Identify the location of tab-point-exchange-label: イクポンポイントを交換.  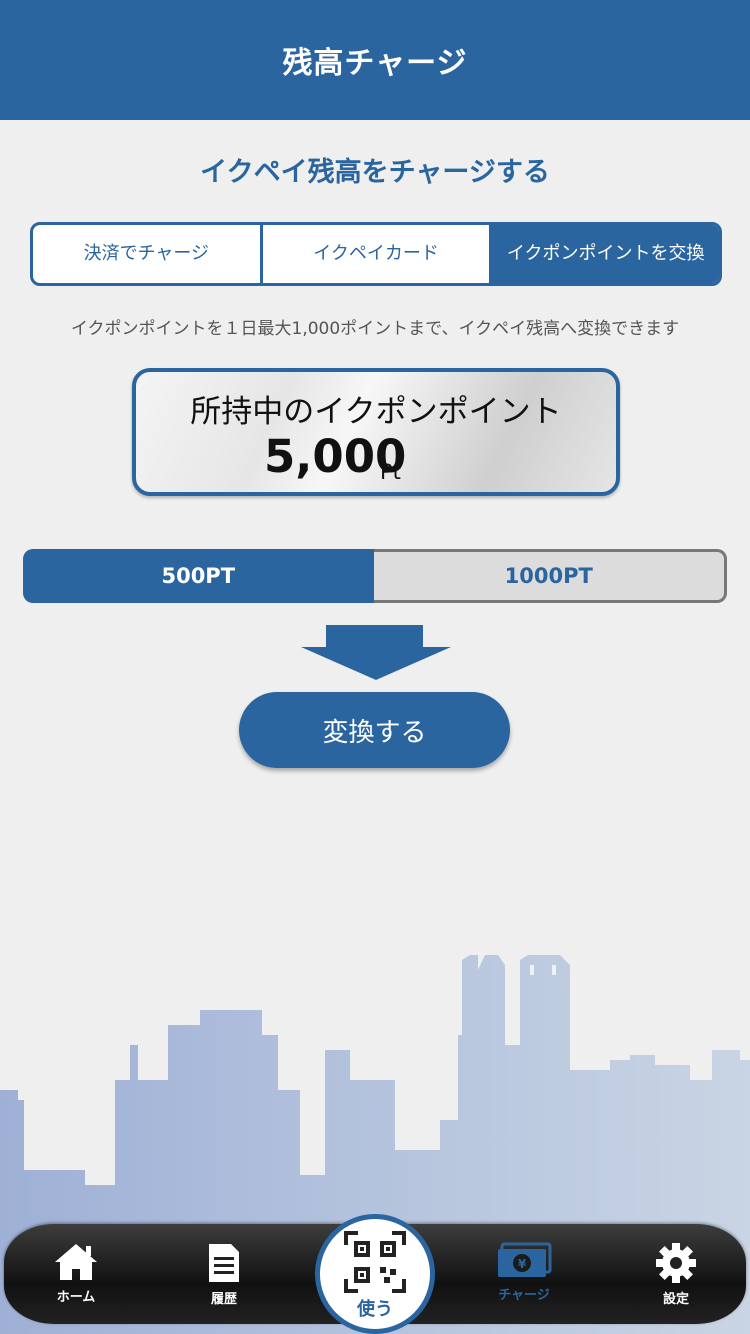
(605, 253).